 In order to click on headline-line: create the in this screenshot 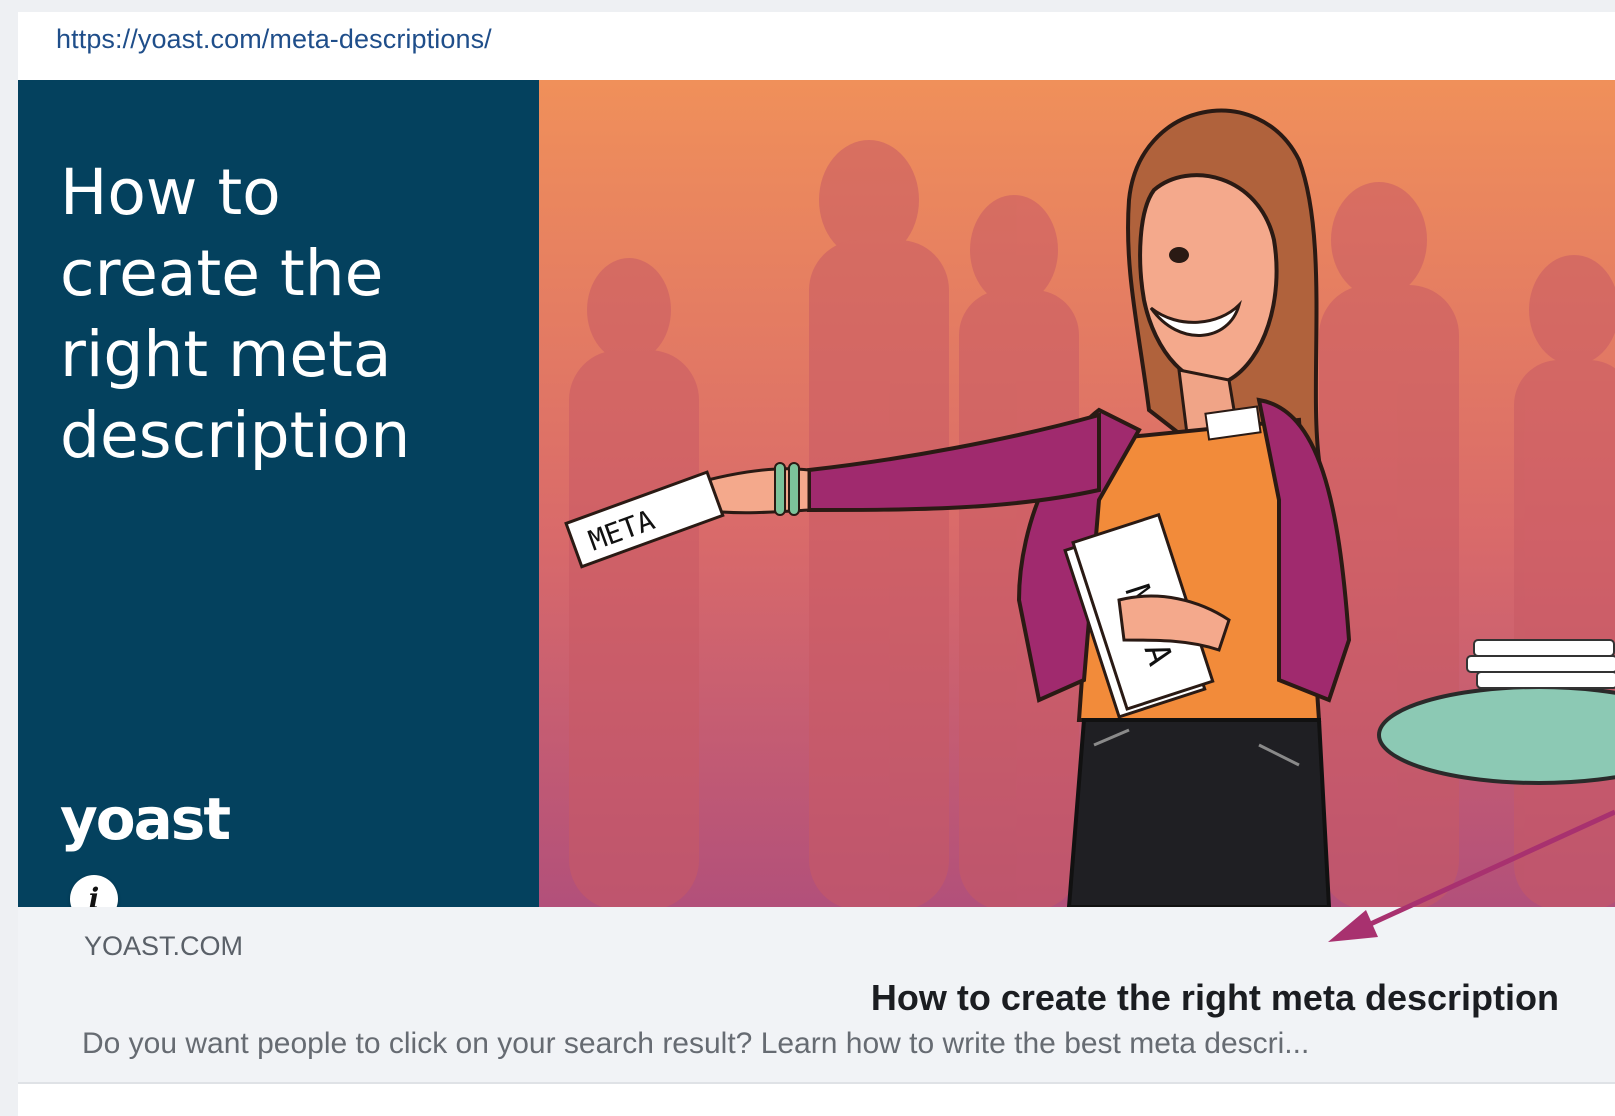, I will do `click(222, 273)`.